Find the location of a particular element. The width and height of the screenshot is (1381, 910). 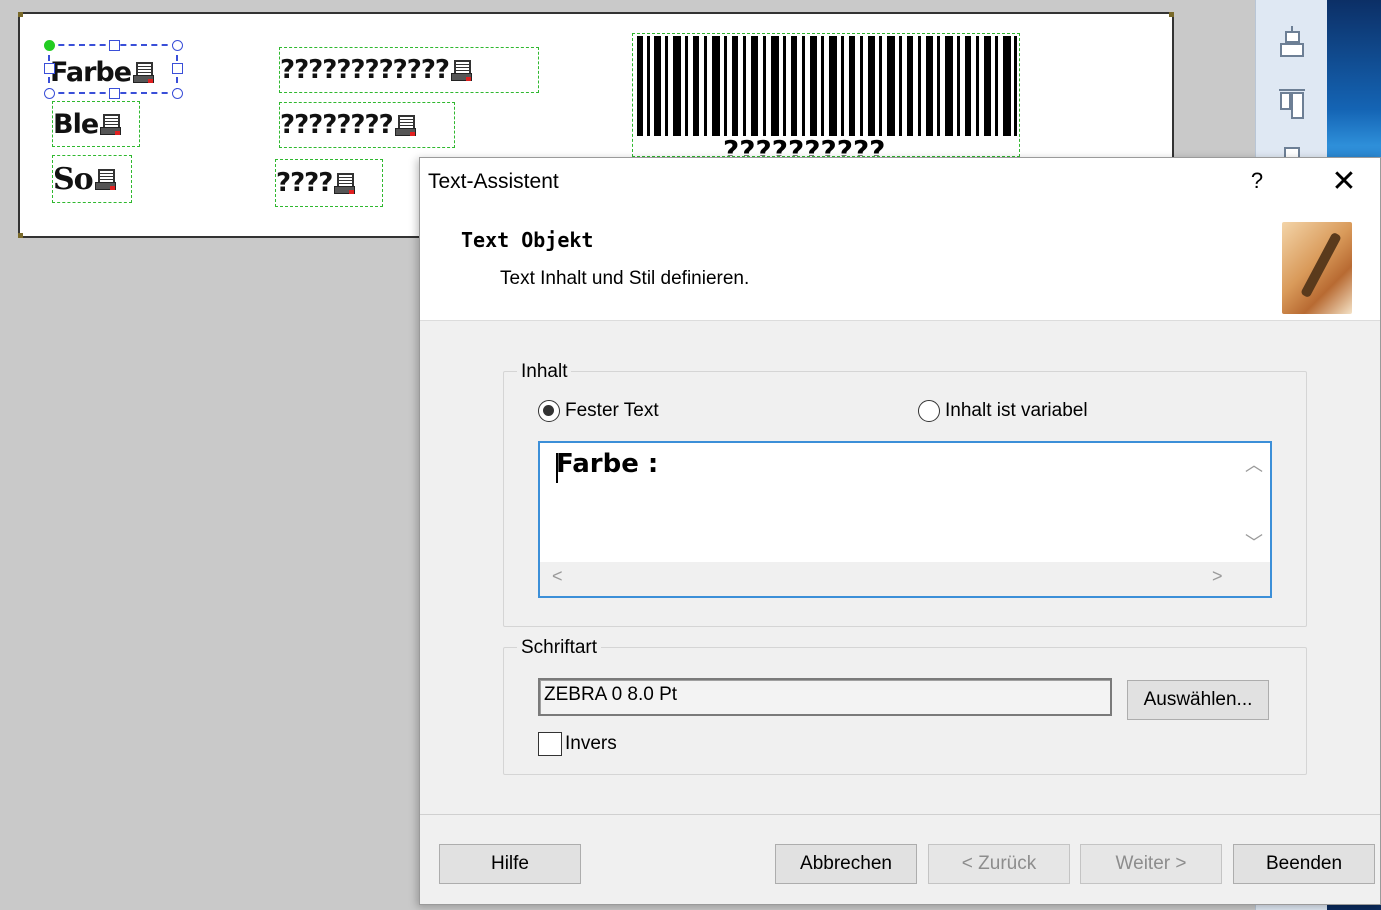

selection-frame is located at coordinates (113, 69).